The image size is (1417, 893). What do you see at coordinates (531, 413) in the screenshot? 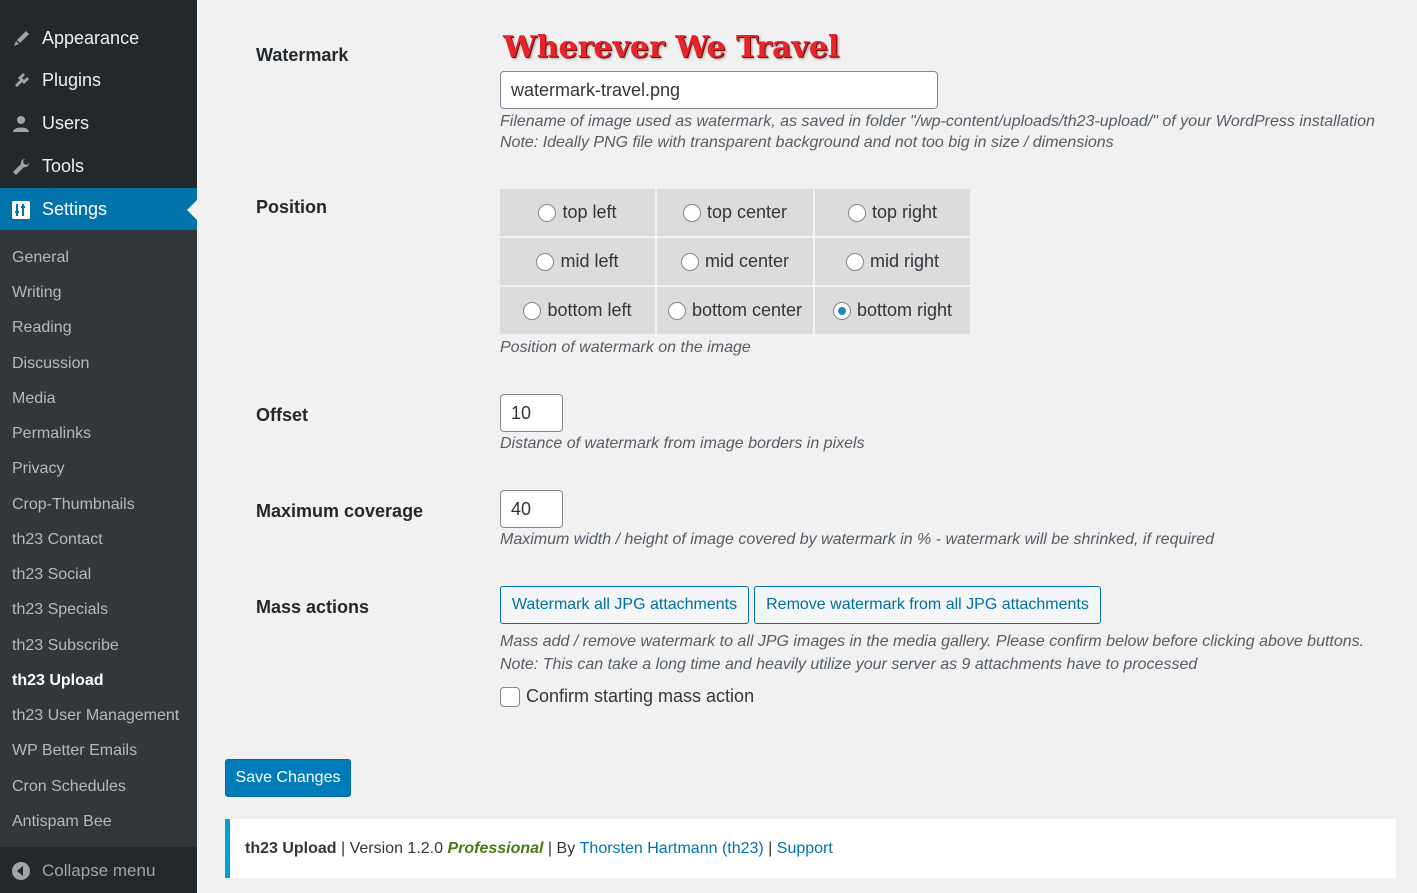
I see `offset-input: 10` at bounding box center [531, 413].